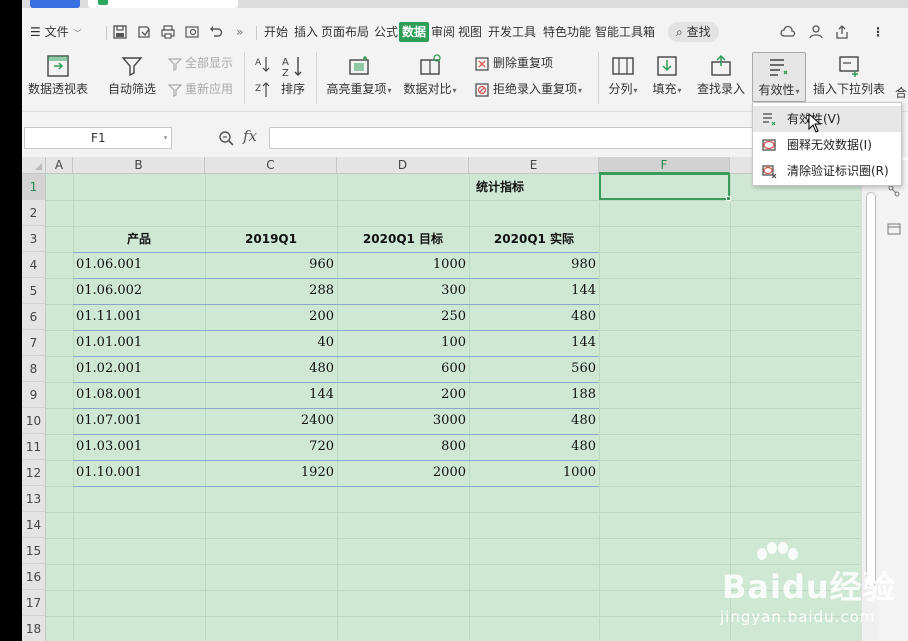 This screenshot has height=641, width=908. Describe the element at coordinates (359, 75) in the screenshot. I see `highlight-duplicates-button: 高亮重复项▾` at that location.